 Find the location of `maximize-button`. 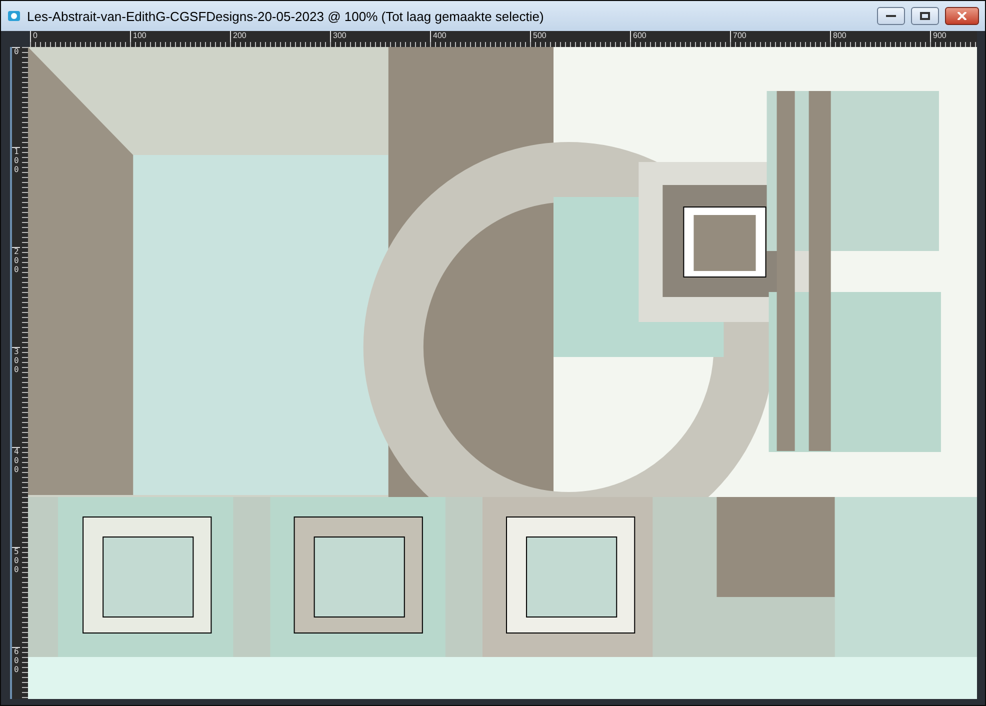

maximize-button is located at coordinates (925, 16).